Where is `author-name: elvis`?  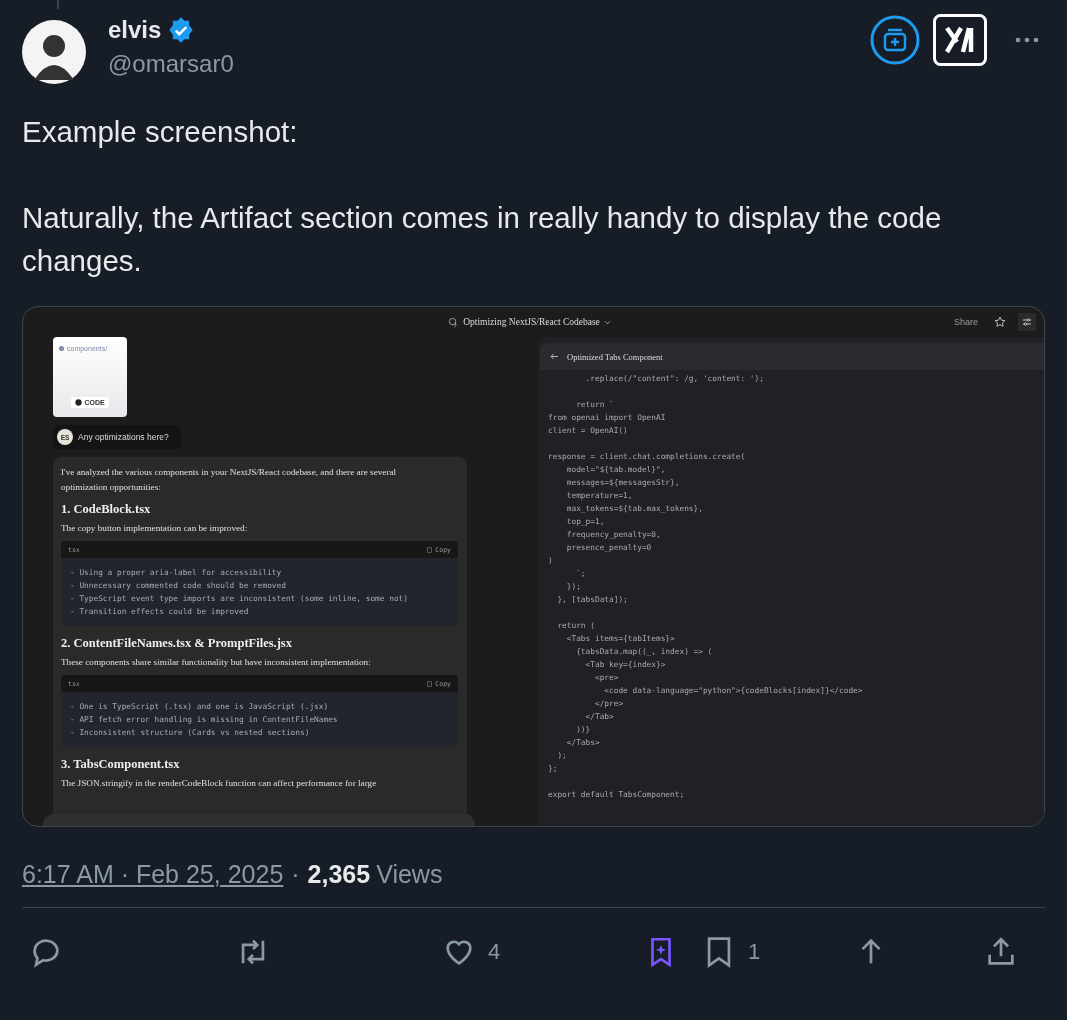
author-name: elvis is located at coordinates (135, 30).